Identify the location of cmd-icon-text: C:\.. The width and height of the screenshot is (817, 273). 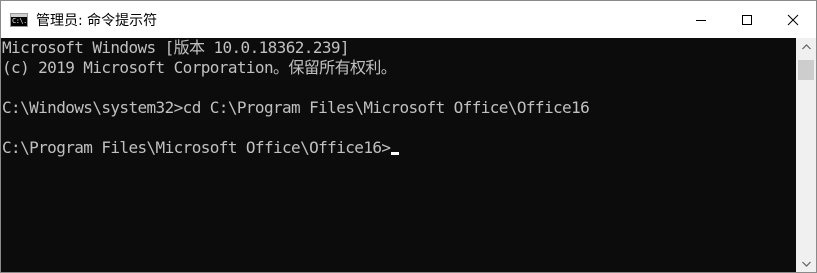
(19, 20).